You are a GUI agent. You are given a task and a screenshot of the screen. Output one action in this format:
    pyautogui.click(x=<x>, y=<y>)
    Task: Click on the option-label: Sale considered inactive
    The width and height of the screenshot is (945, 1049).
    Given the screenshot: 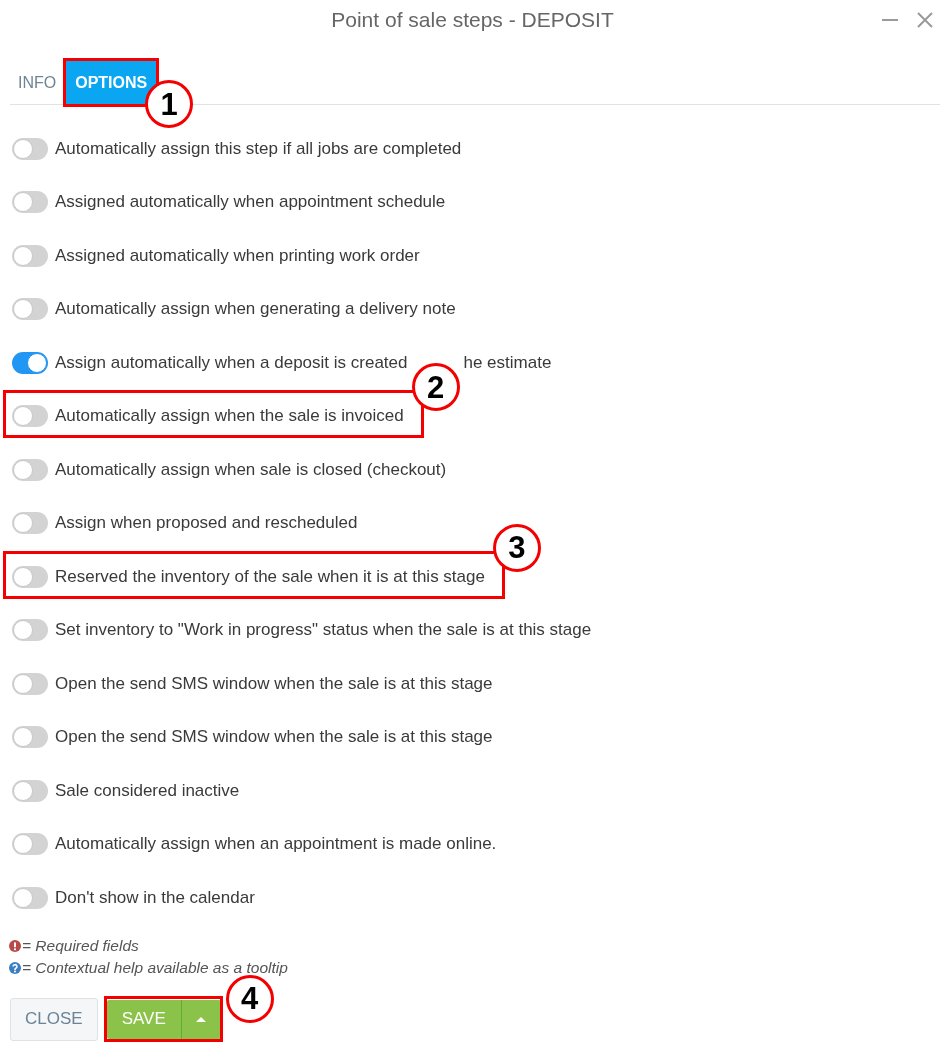 What is the action you would take?
    pyautogui.click(x=147, y=790)
    